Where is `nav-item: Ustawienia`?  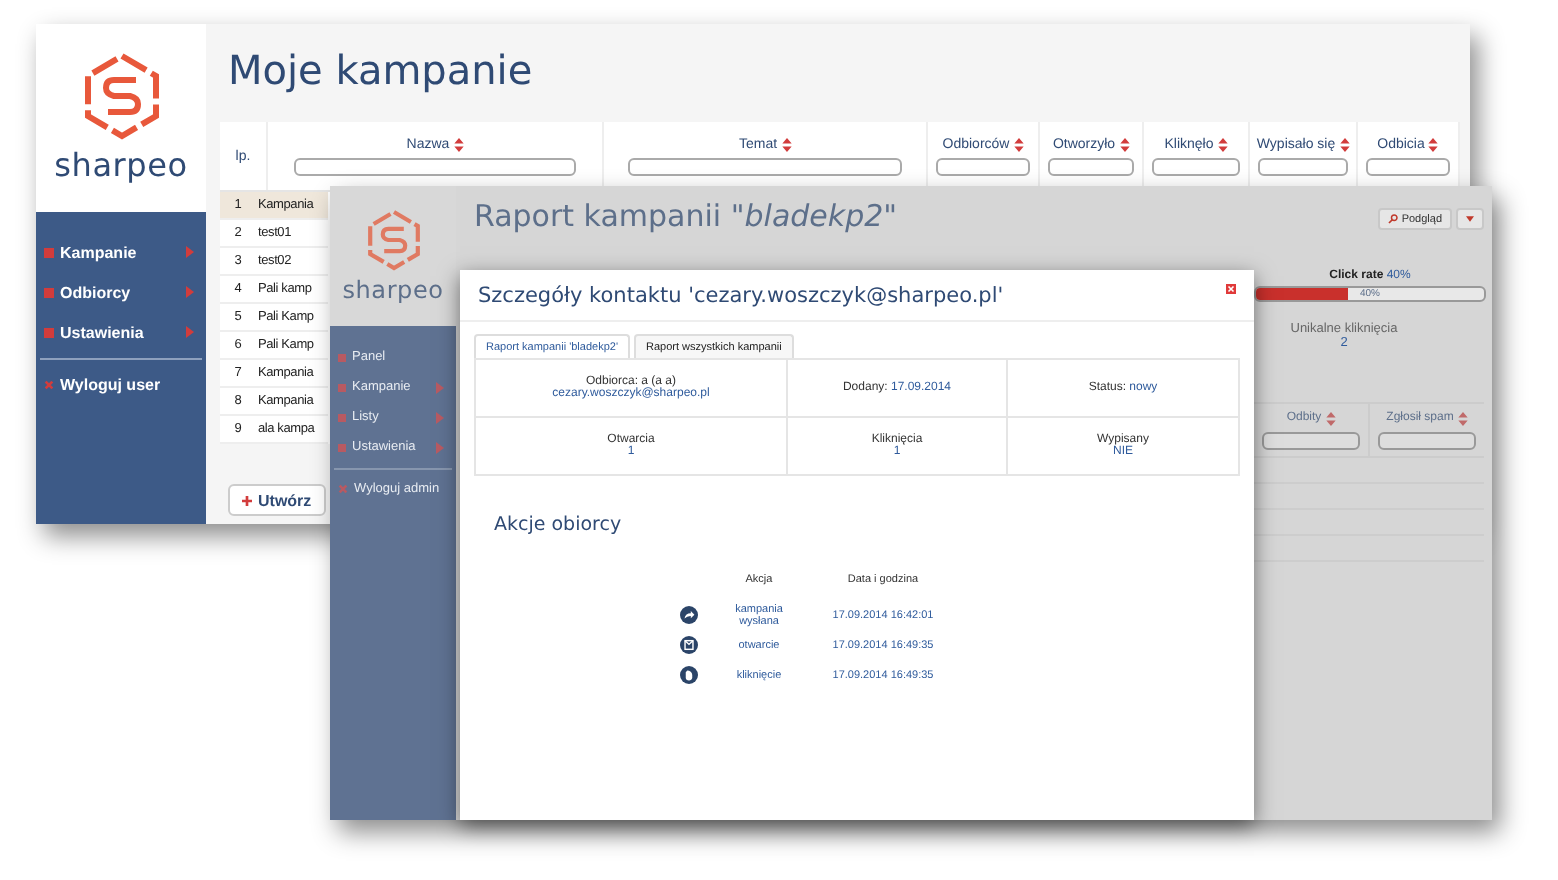 nav-item: Ustawienia is located at coordinates (121, 332).